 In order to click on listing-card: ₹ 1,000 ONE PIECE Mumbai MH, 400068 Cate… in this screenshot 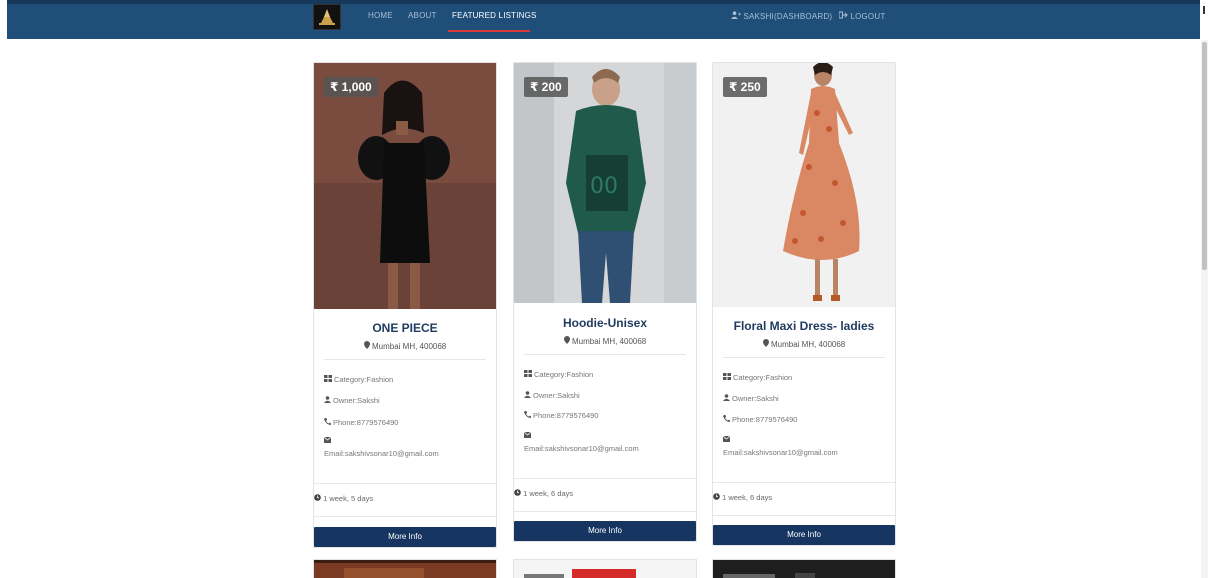, I will do `click(405, 305)`.